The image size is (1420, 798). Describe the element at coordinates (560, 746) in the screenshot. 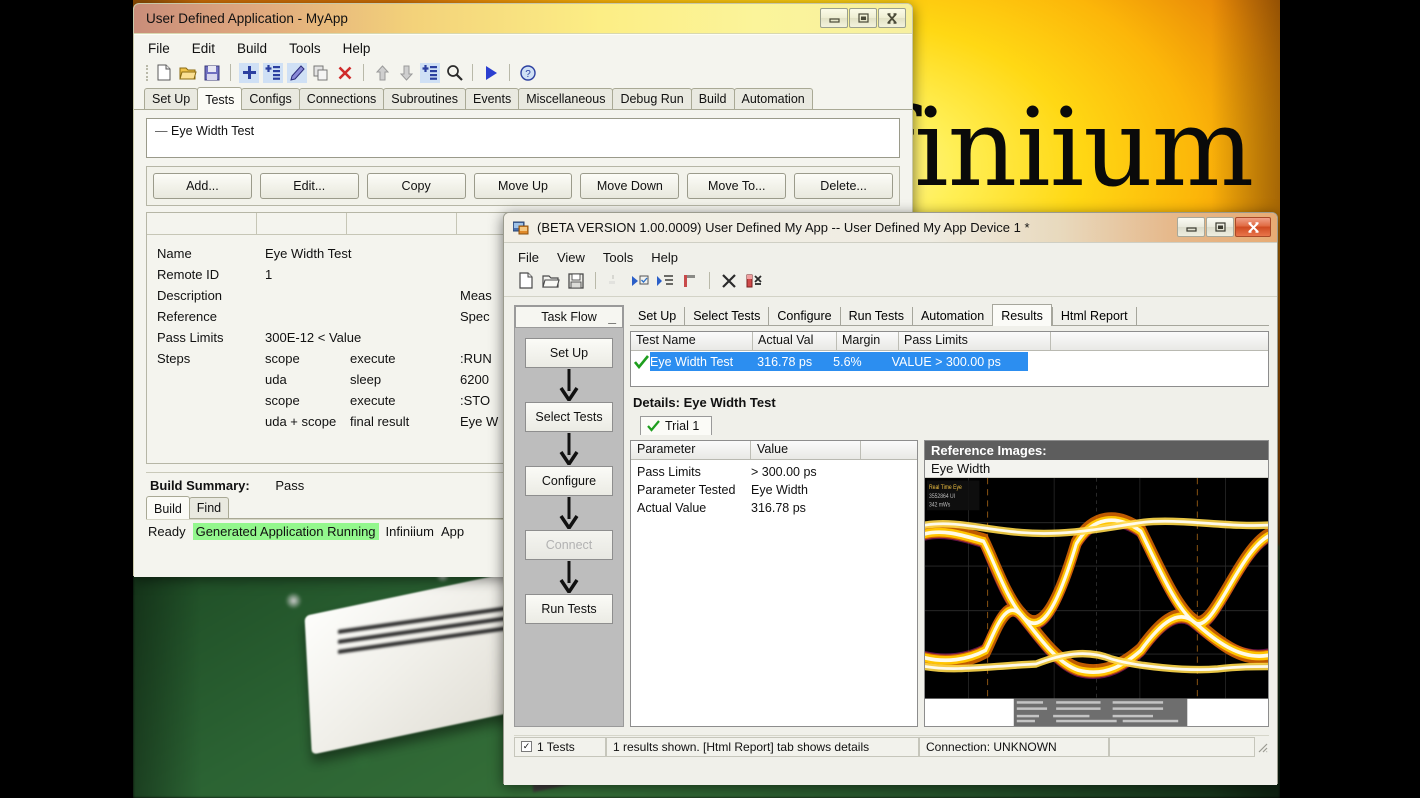

I see `tests-count-cell: ✓ 1 Tests` at that location.